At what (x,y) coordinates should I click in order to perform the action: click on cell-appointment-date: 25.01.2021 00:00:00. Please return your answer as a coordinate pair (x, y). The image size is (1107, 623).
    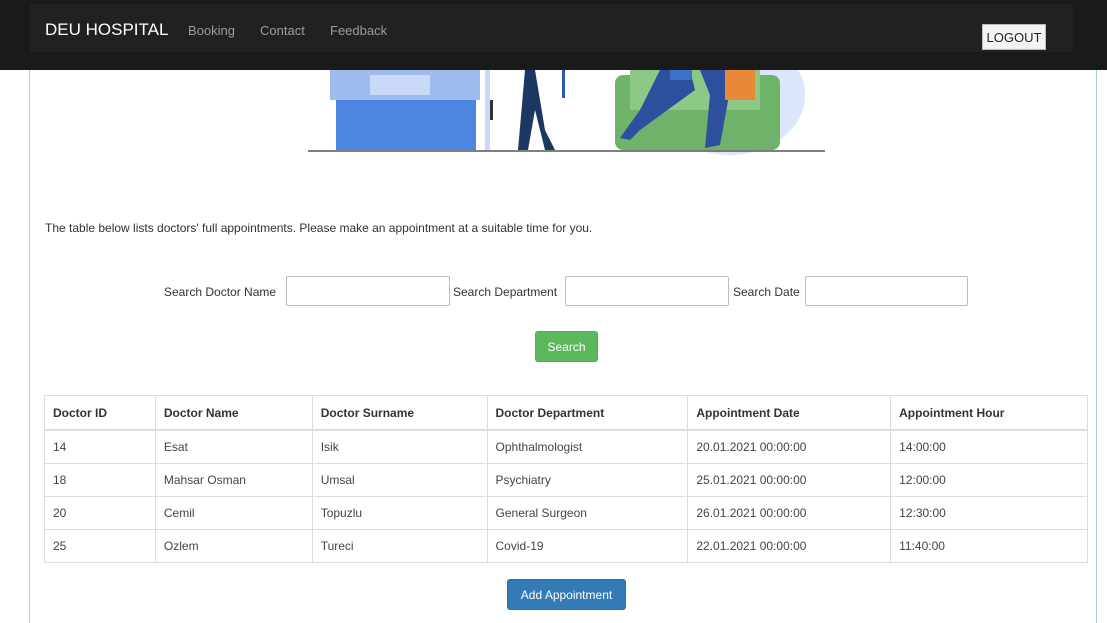
    Looking at the image, I should click on (789, 480).